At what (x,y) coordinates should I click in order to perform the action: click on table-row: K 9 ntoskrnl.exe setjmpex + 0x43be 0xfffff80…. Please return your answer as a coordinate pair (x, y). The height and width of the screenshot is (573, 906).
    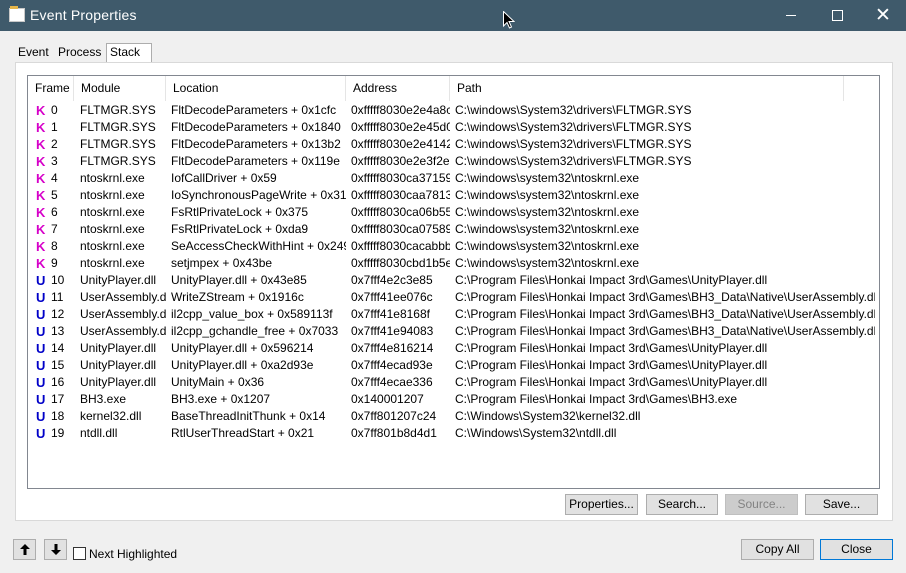
    Looking at the image, I should click on (453, 263).